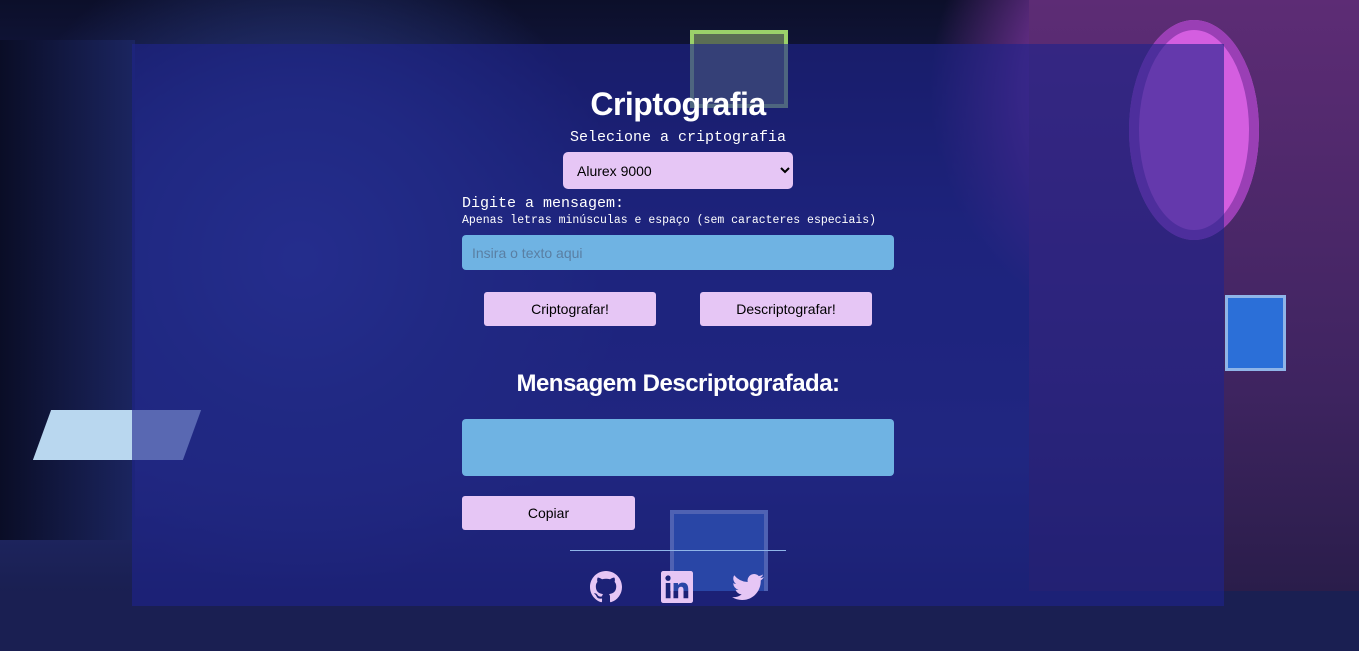  Describe the element at coordinates (570, 309) in the screenshot. I see `encrypt-button: Criptografar!` at that location.